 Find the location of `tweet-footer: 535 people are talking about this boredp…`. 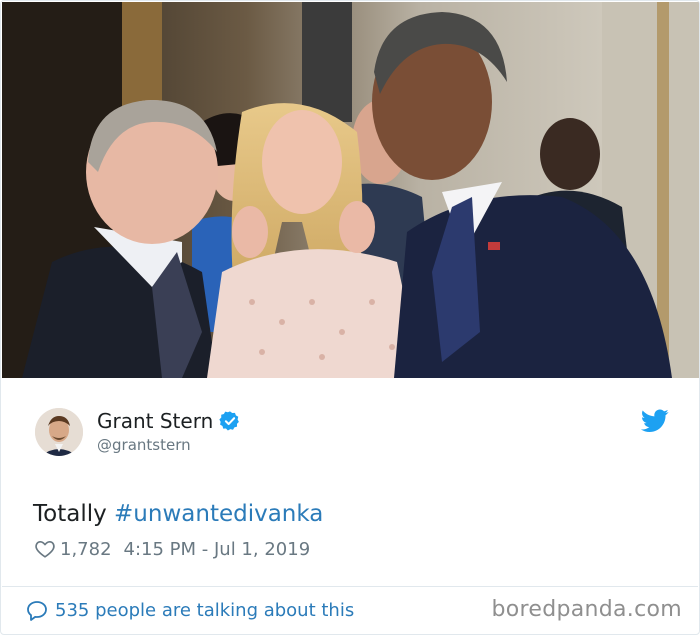

tweet-footer: 535 people are talking about this boredp… is located at coordinates (350, 610).